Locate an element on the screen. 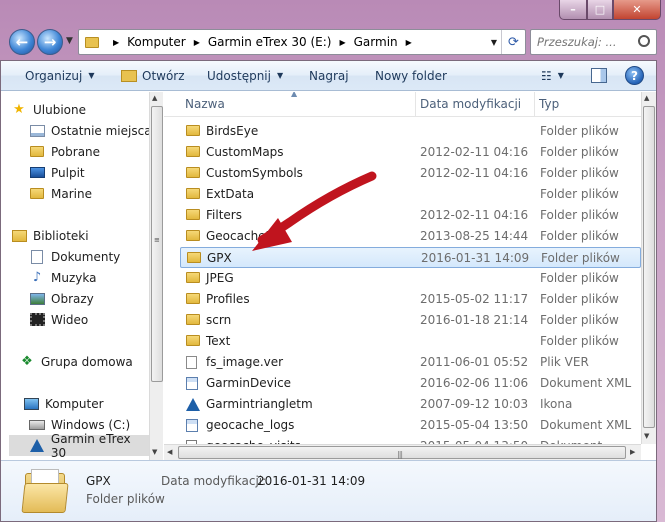  open-folder-icon is located at coordinates (129, 75).